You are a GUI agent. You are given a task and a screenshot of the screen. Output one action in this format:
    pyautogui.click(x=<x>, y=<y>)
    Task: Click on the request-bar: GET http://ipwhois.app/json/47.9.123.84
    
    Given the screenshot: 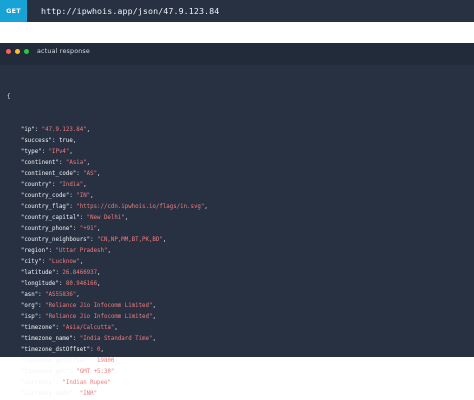 What is the action you would take?
    pyautogui.click(x=237, y=11)
    